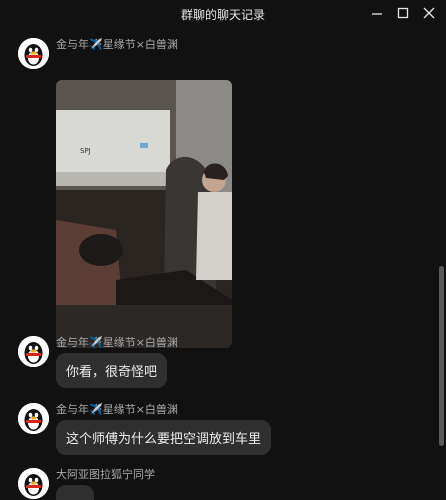 The image size is (446, 500). What do you see at coordinates (223, 13) in the screenshot?
I see `title-bar: 群聊的聊天记录` at bounding box center [223, 13].